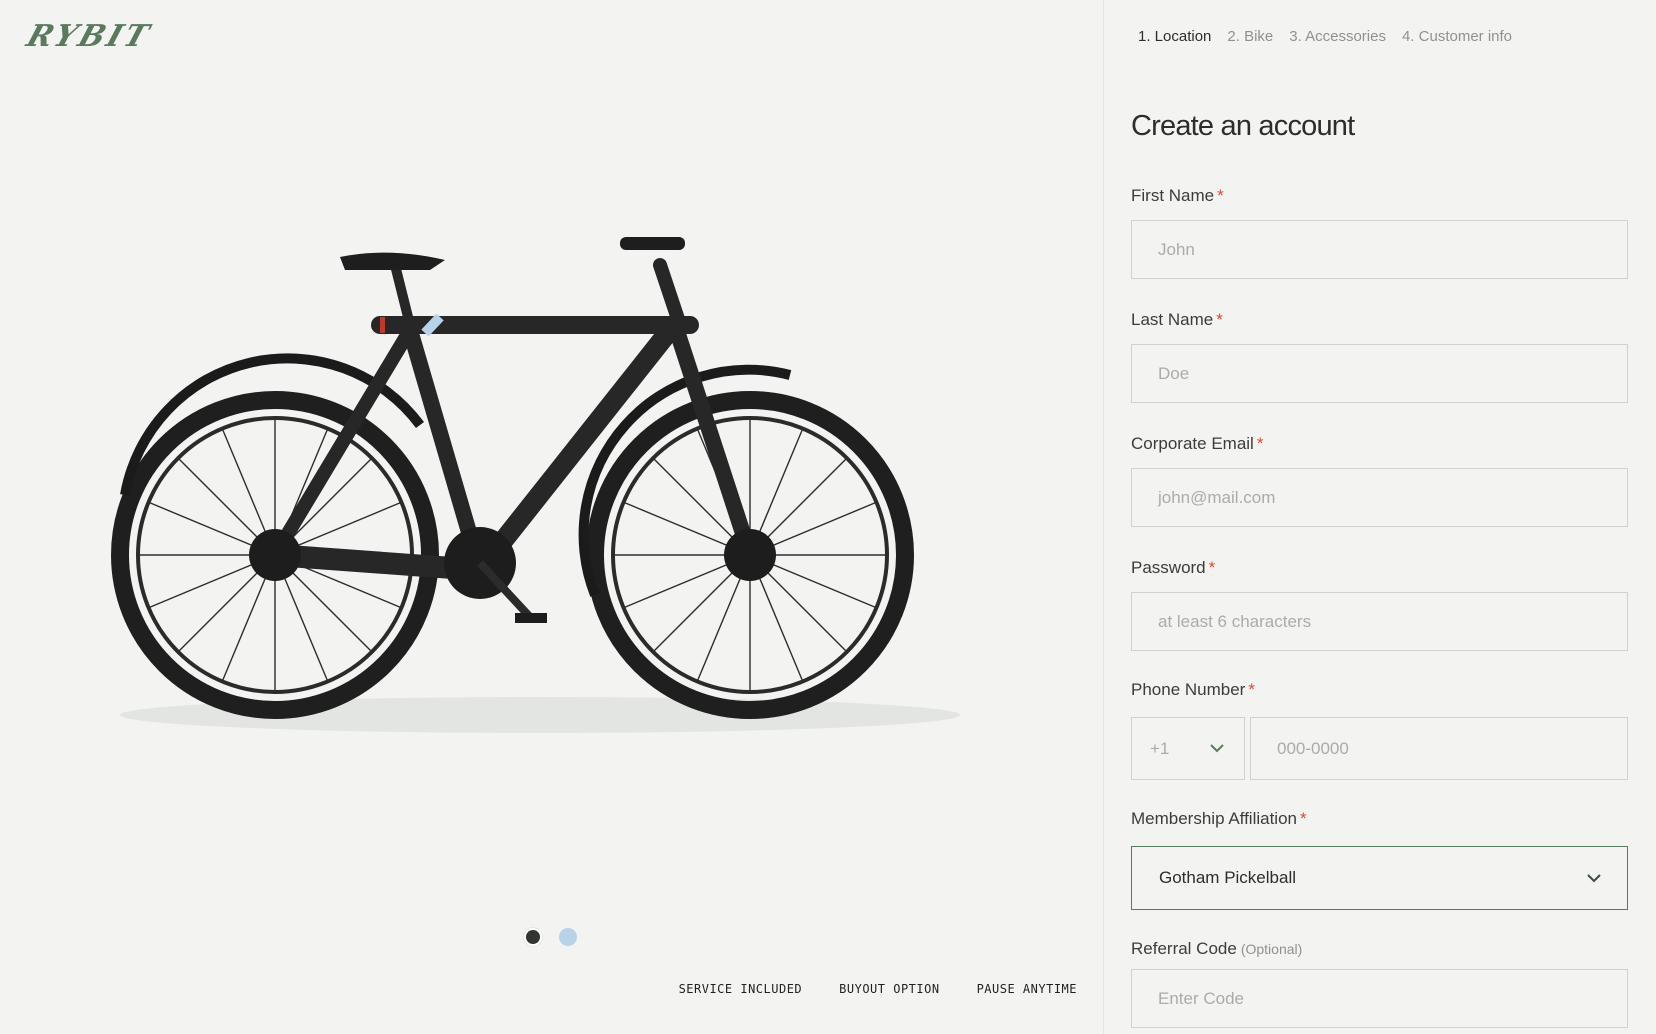 This screenshot has height=1034, width=1656. Describe the element at coordinates (1379, 249) in the screenshot. I see `first-name-input` at that location.